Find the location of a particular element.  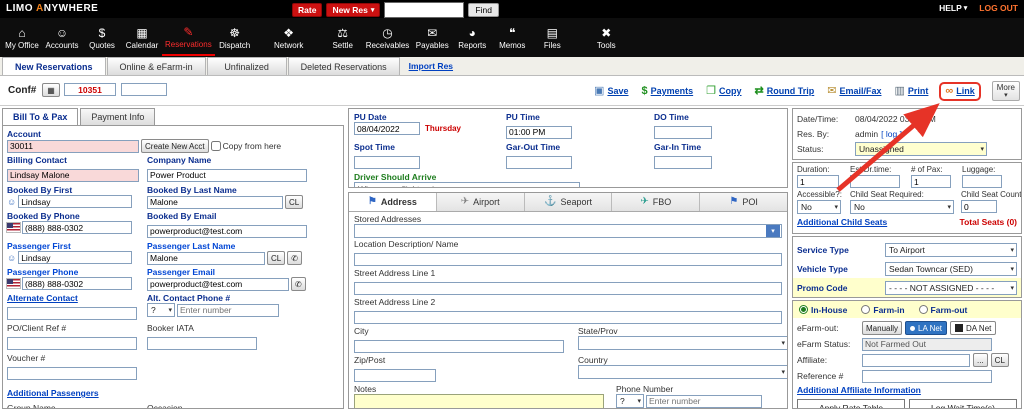

find-button: Find is located at coordinates (483, 10).